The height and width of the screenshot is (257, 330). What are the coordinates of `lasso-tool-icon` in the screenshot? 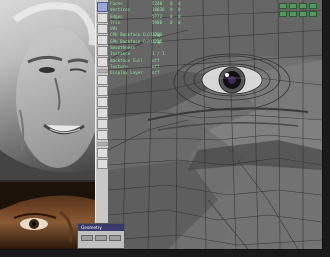 It's located at (102, 18).